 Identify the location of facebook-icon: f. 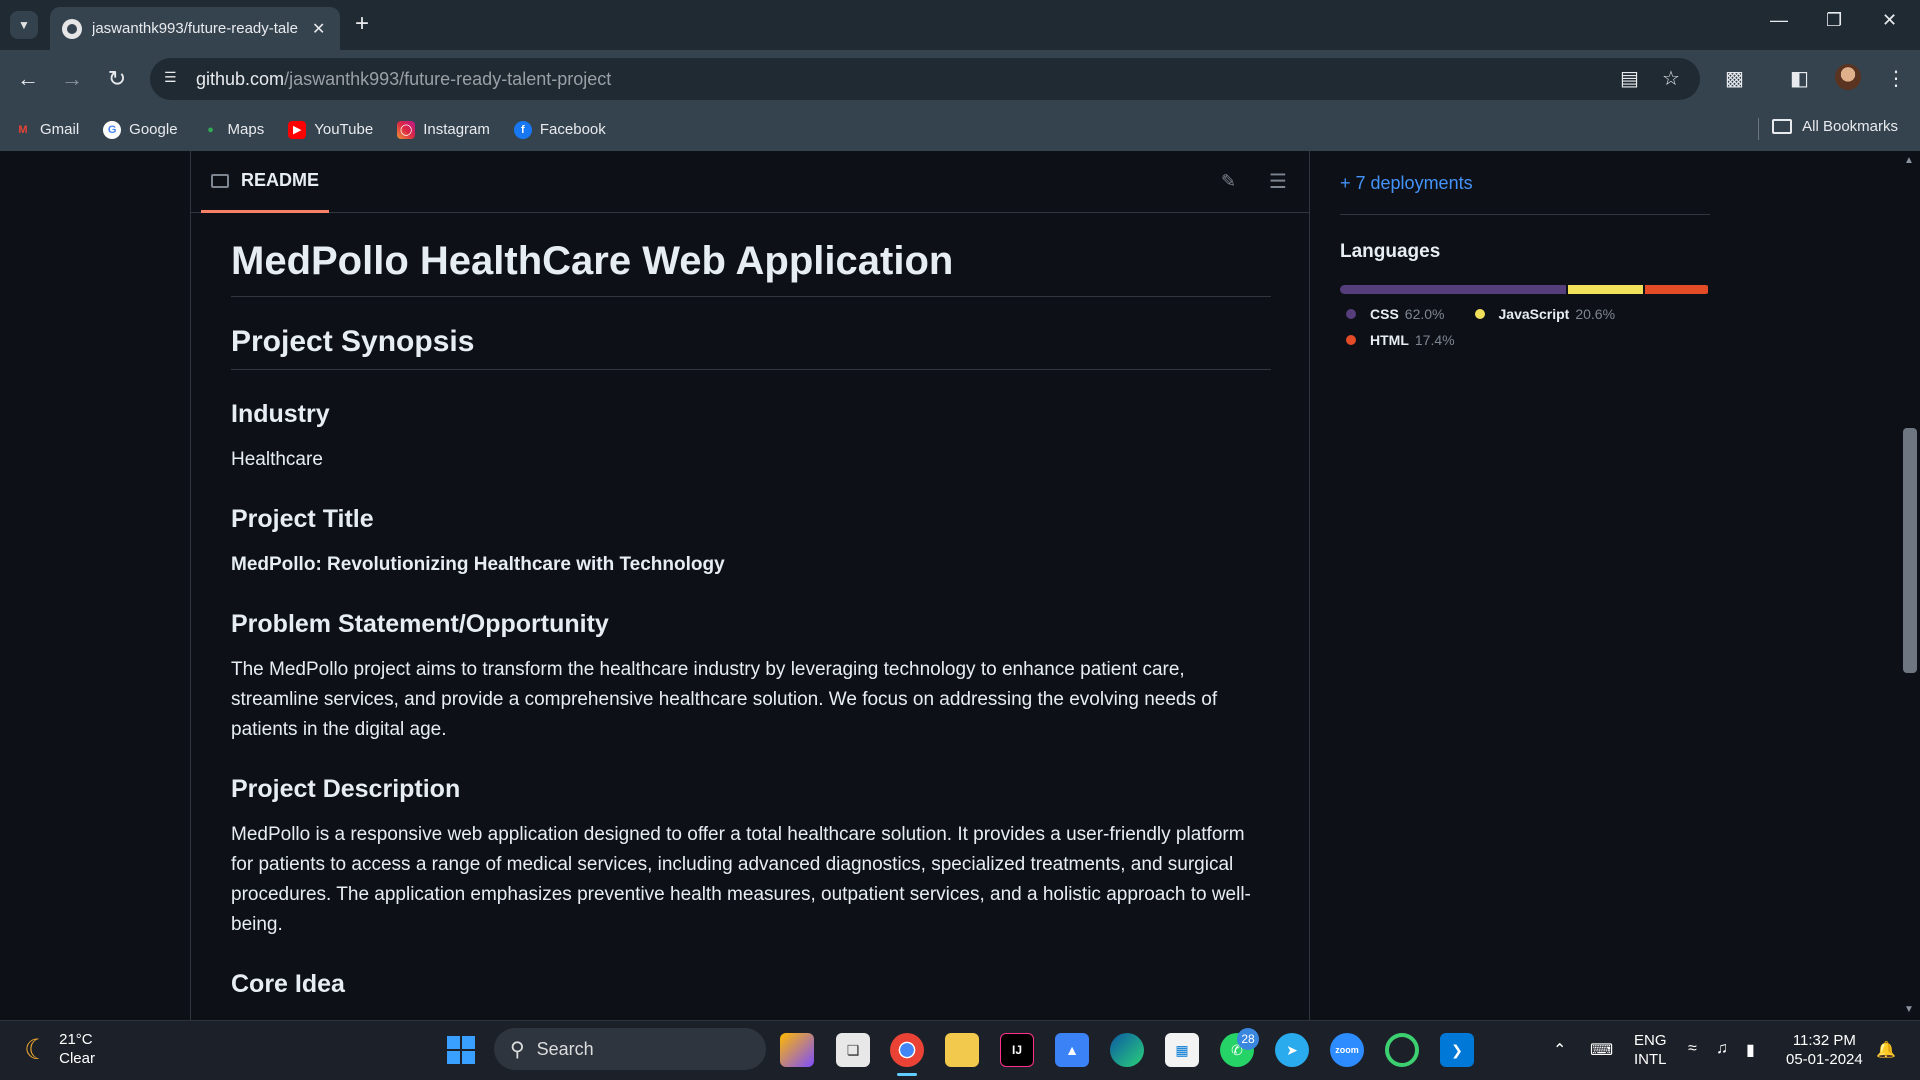
(522, 129).